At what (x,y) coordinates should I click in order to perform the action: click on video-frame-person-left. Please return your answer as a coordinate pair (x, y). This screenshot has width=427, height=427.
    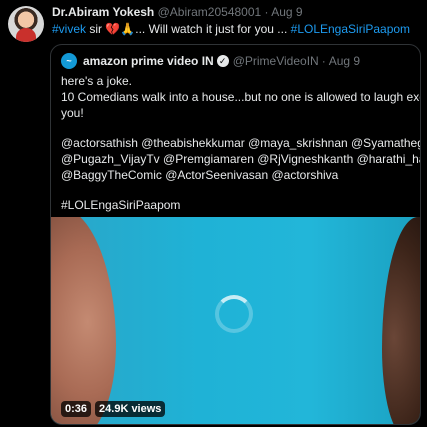
    Looking at the image, I should click on (83, 320).